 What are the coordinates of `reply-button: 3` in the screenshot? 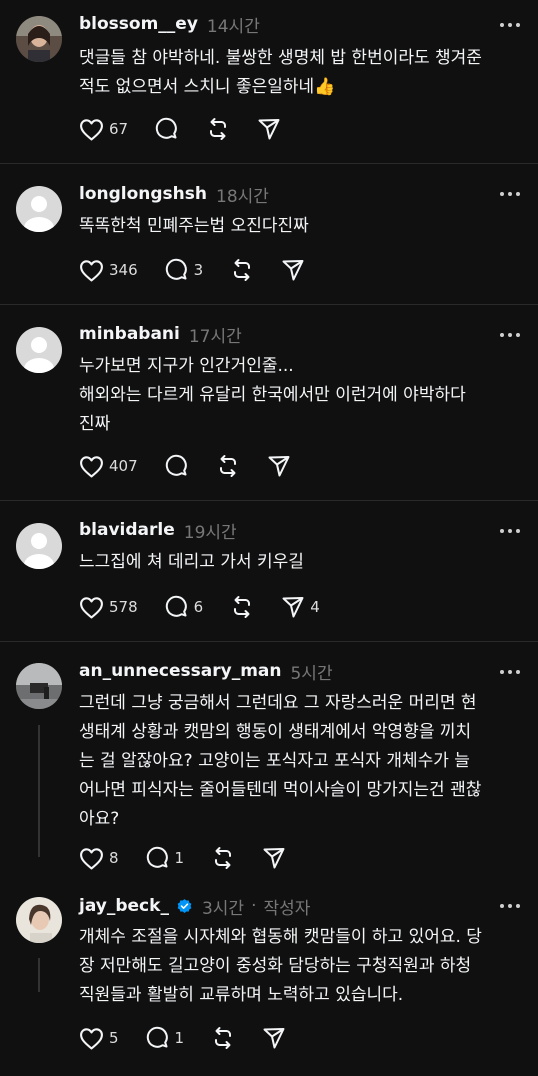 It's located at (184, 270).